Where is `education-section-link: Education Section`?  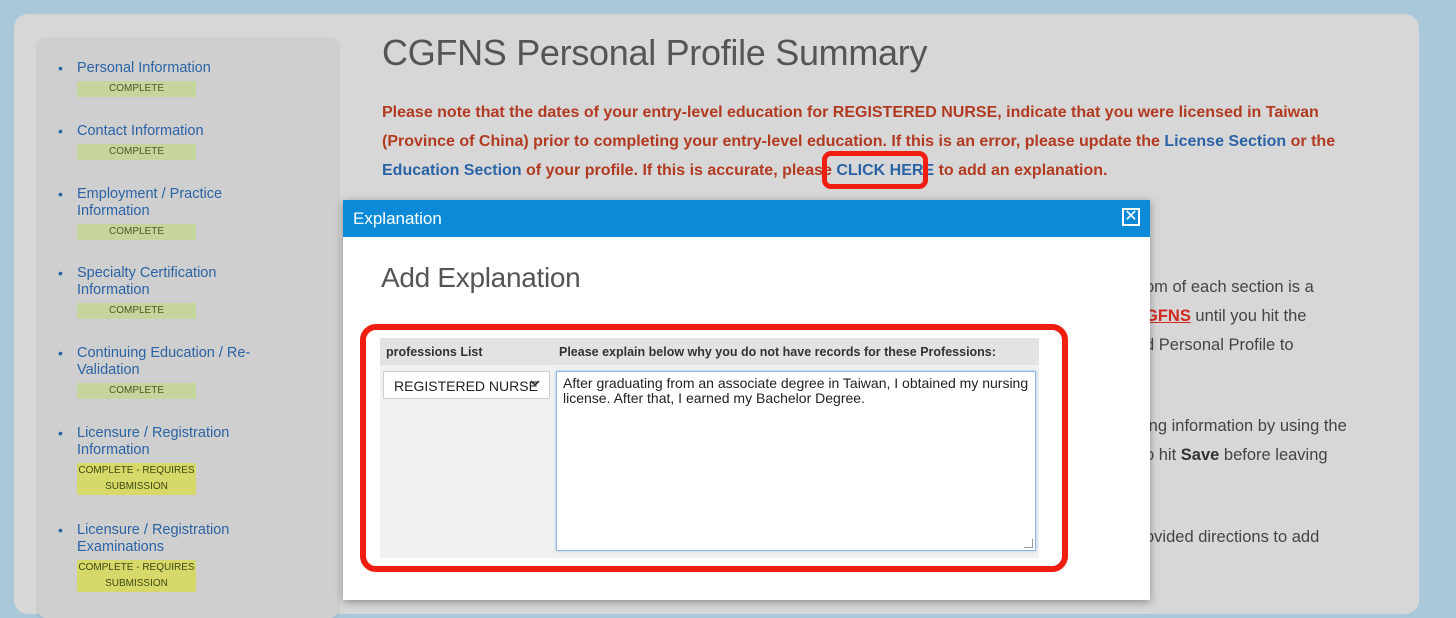 education-section-link: Education Section is located at coordinates (452, 170).